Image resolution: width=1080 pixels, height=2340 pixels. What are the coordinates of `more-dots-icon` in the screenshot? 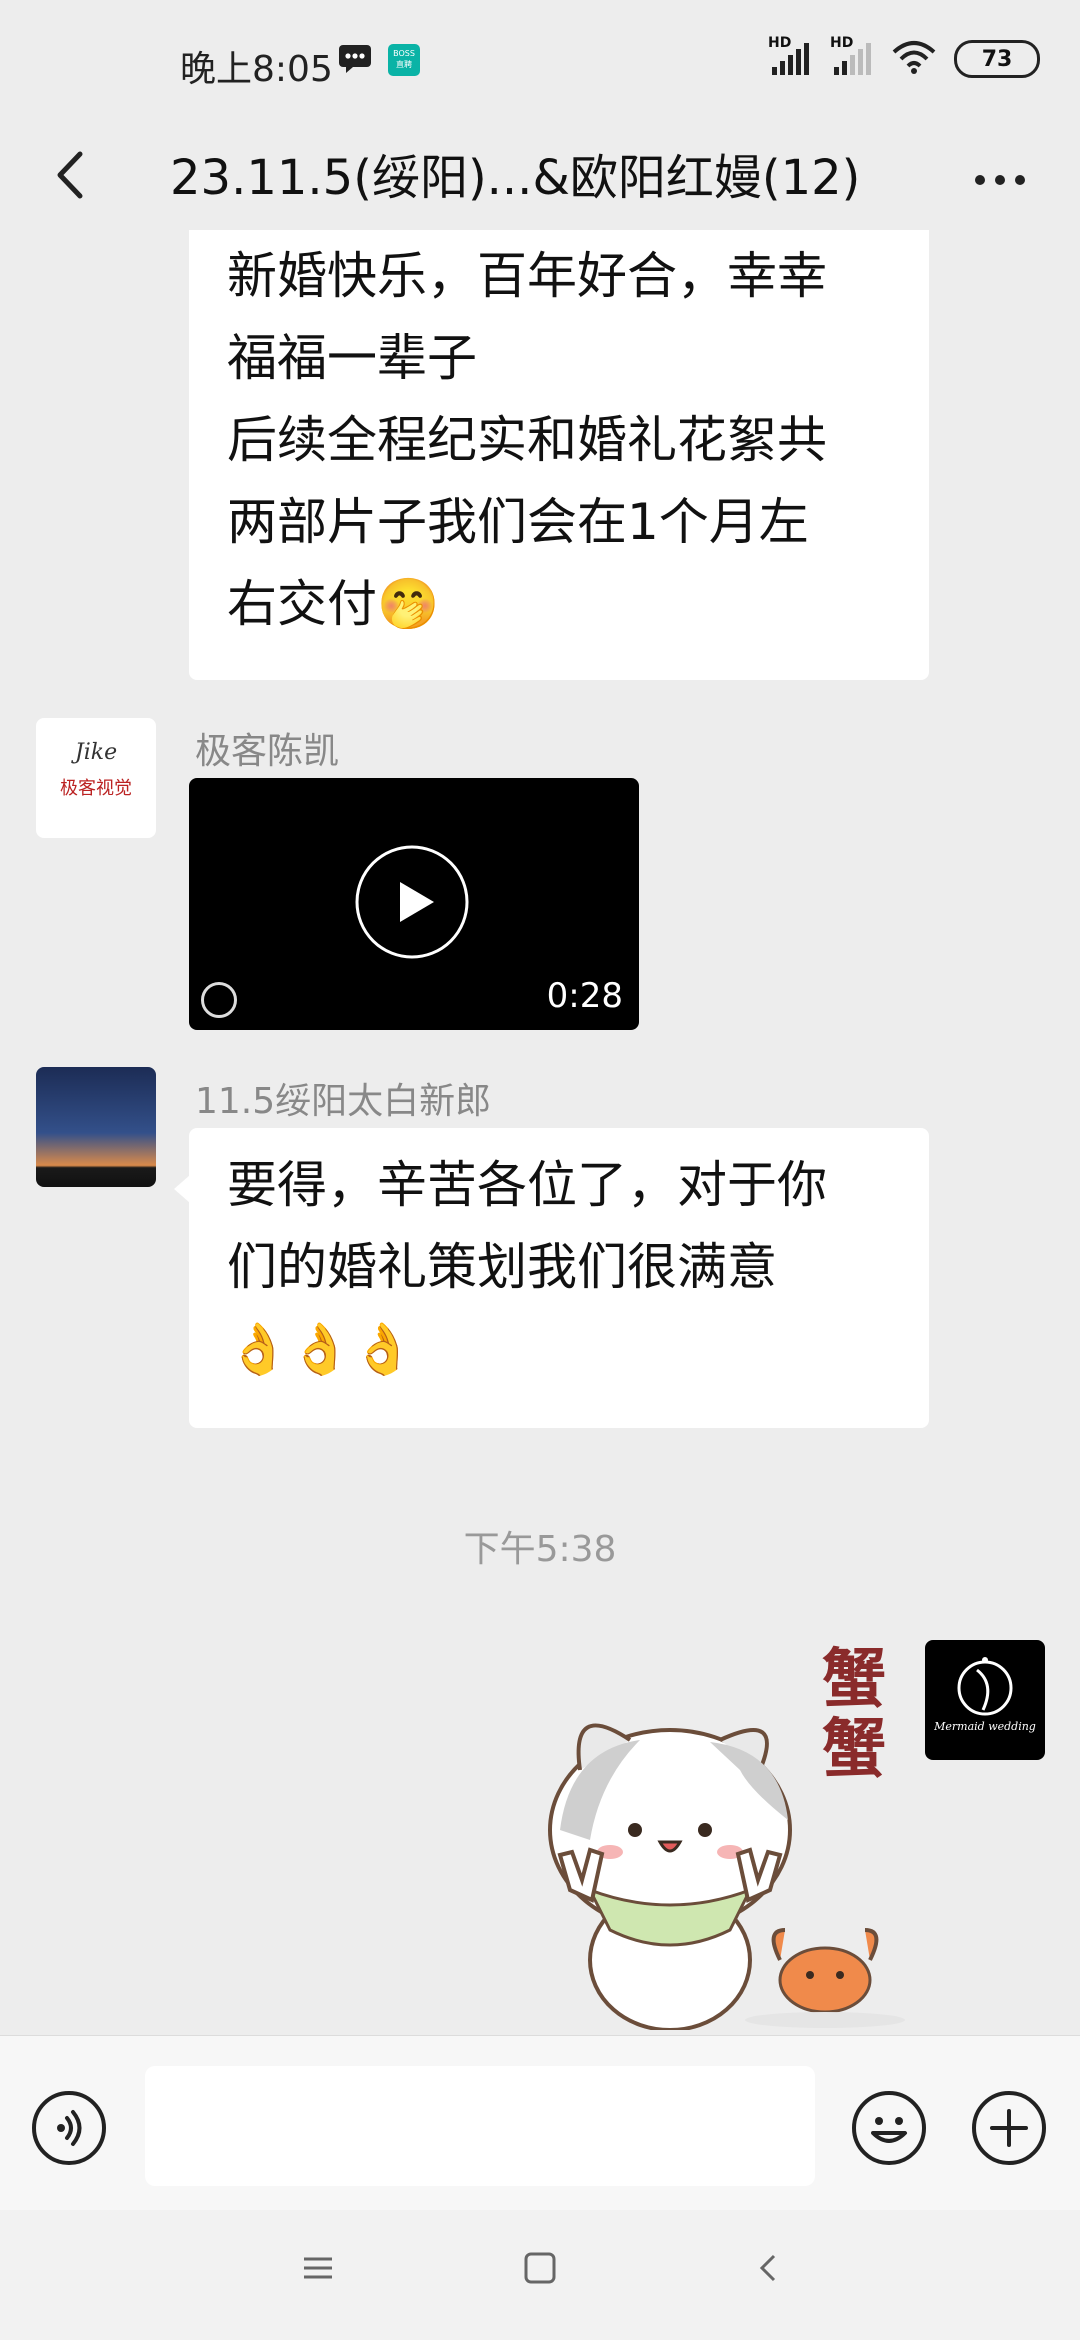 It's located at (1000, 175).